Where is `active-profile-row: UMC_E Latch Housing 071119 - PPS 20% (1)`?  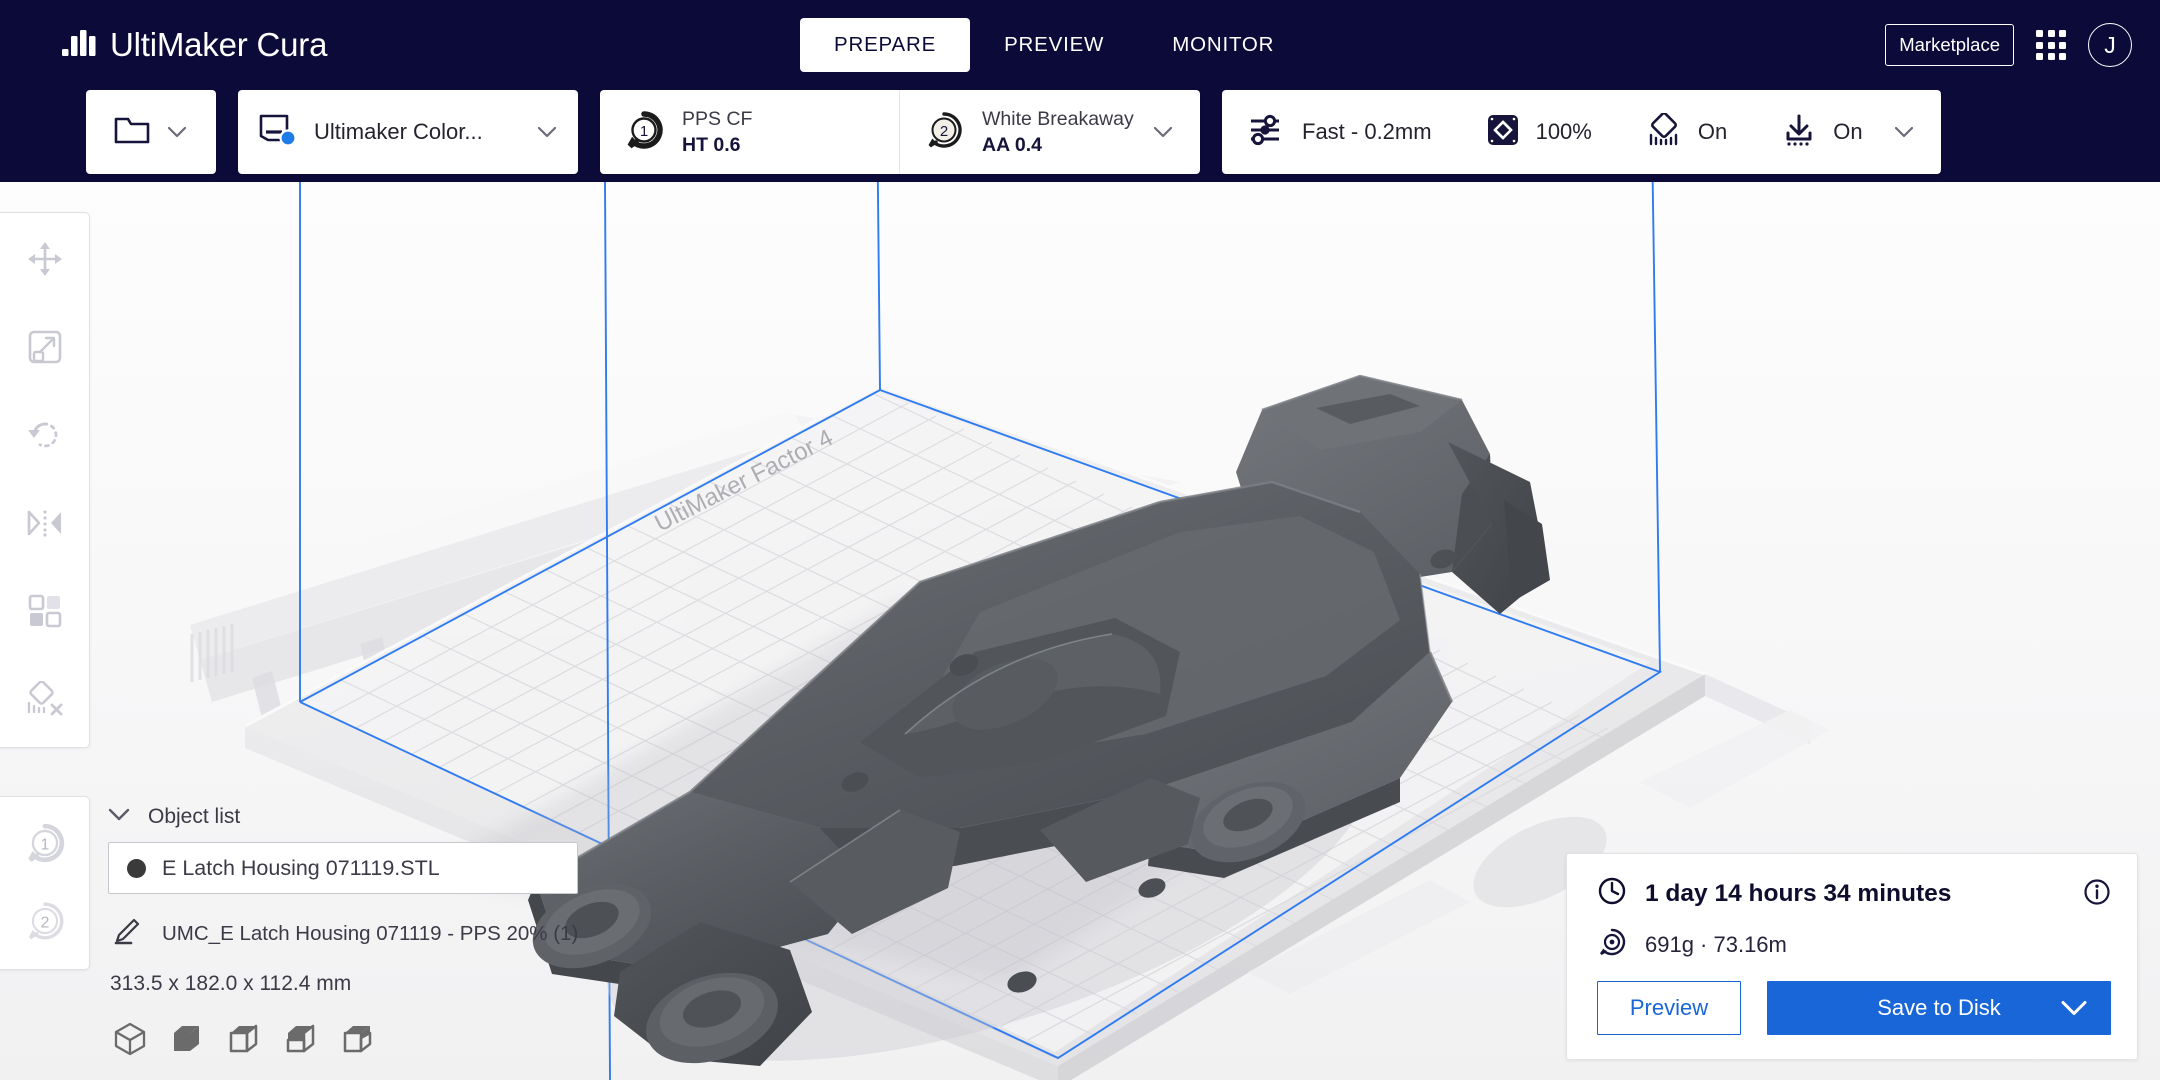
active-profile-row: UMC_E Latch Housing 071119 - PPS 20% (1) is located at coordinates (345, 933).